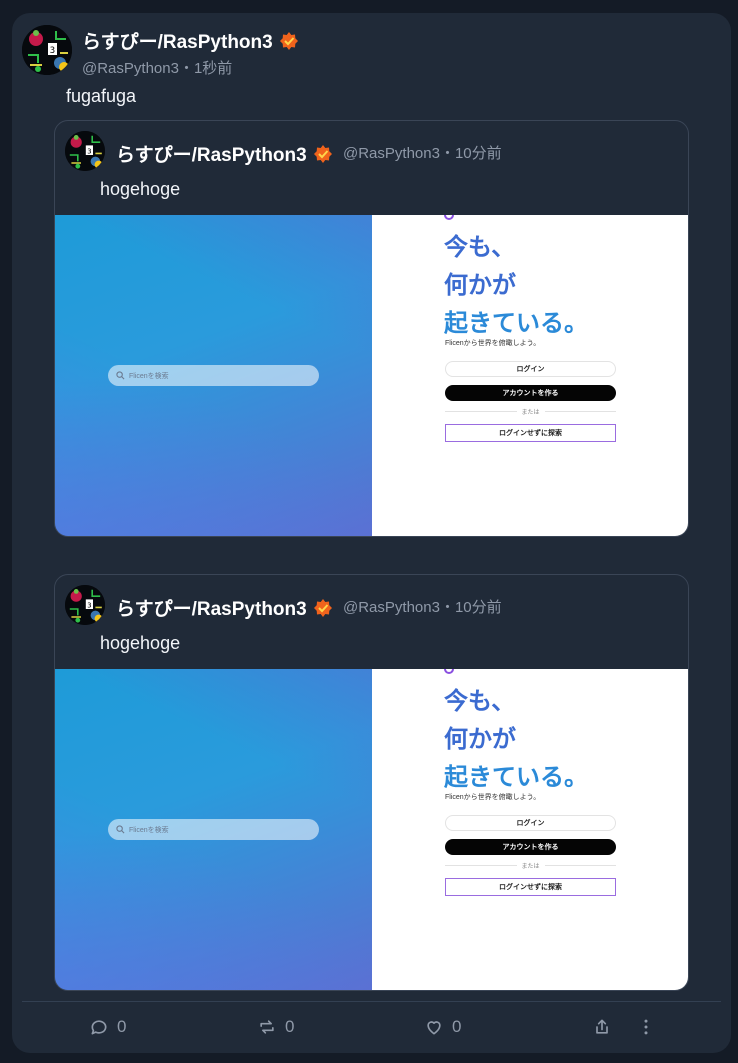 Image resolution: width=738 pixels, height=1063 pixels. I want to click on post-text: fugafuga, so click(101, 96).